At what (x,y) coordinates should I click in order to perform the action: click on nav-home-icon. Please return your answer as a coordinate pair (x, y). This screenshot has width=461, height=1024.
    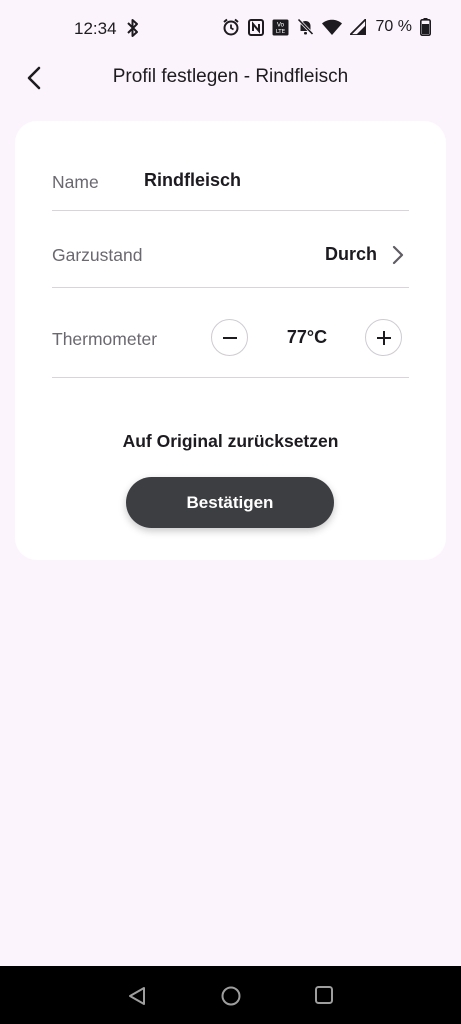
    Looking at the image, I should click on (231, 998).